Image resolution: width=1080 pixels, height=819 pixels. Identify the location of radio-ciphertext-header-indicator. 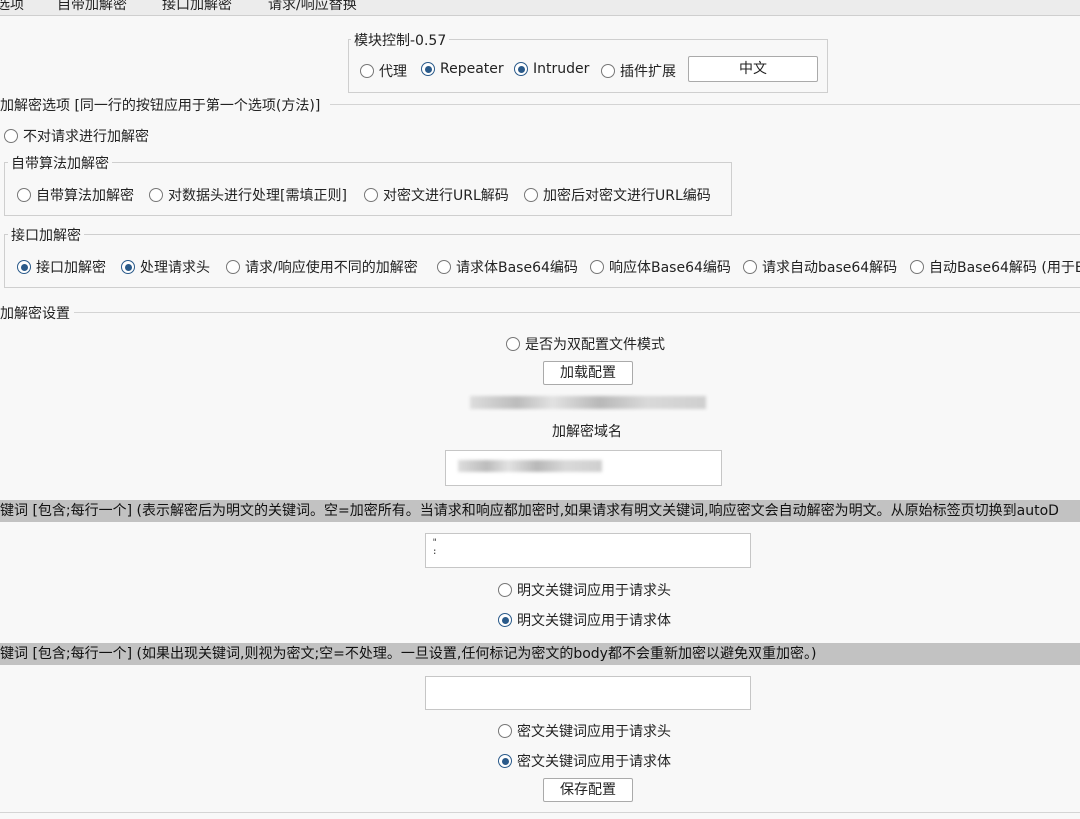
(505, 731).